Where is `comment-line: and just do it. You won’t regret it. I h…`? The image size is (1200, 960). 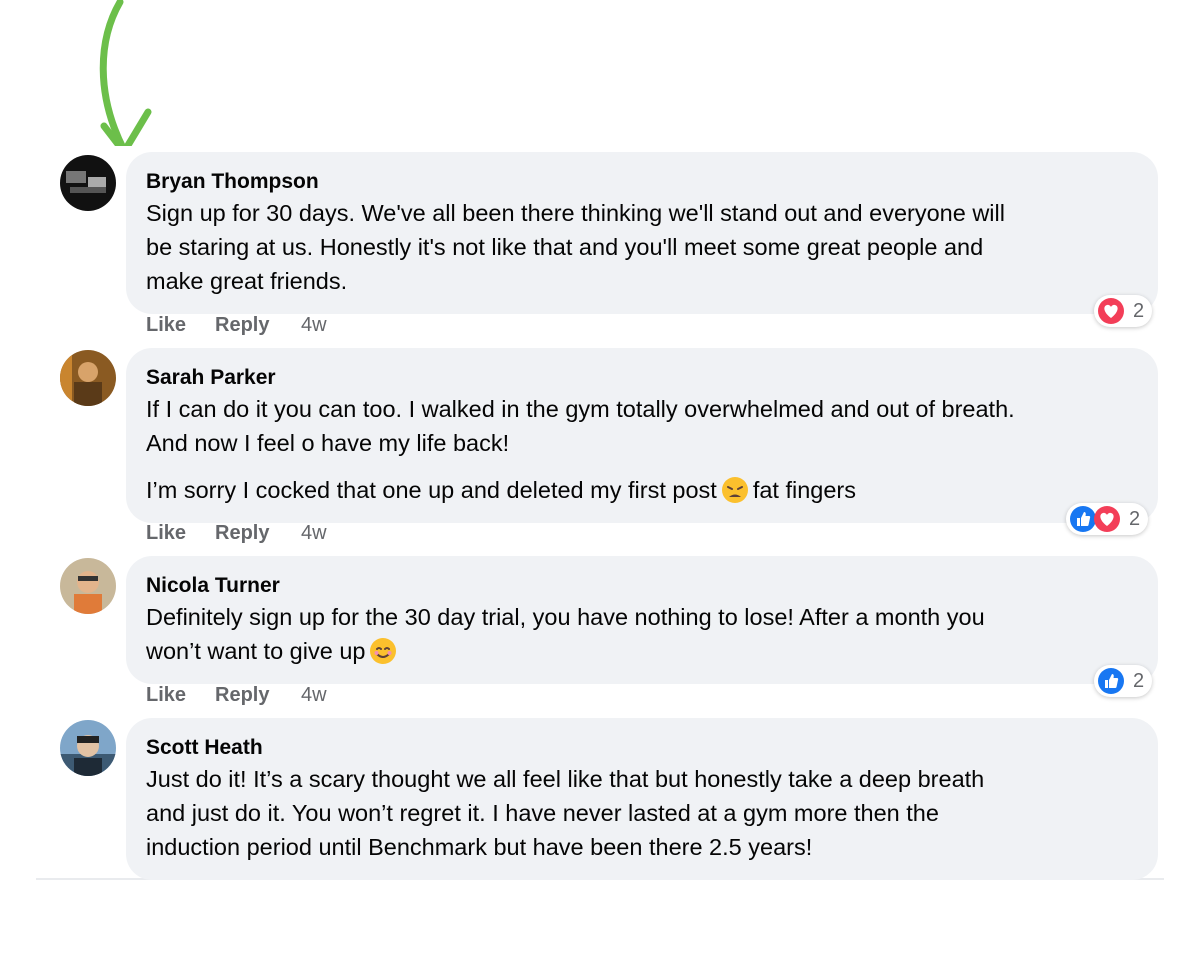 comment-line: and just do it. You won’t regret it. I h… is located at coordinates (542, 813).